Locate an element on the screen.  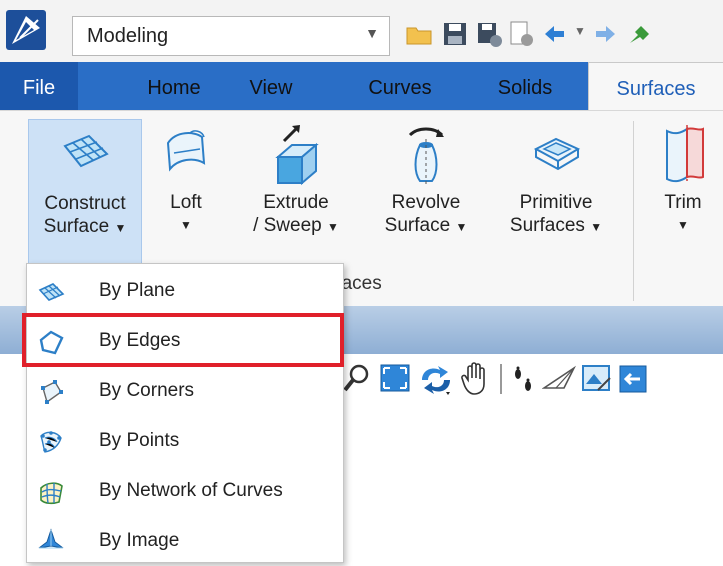
menu-item-by-corners: By Corners is located at coordinates (185, 391).